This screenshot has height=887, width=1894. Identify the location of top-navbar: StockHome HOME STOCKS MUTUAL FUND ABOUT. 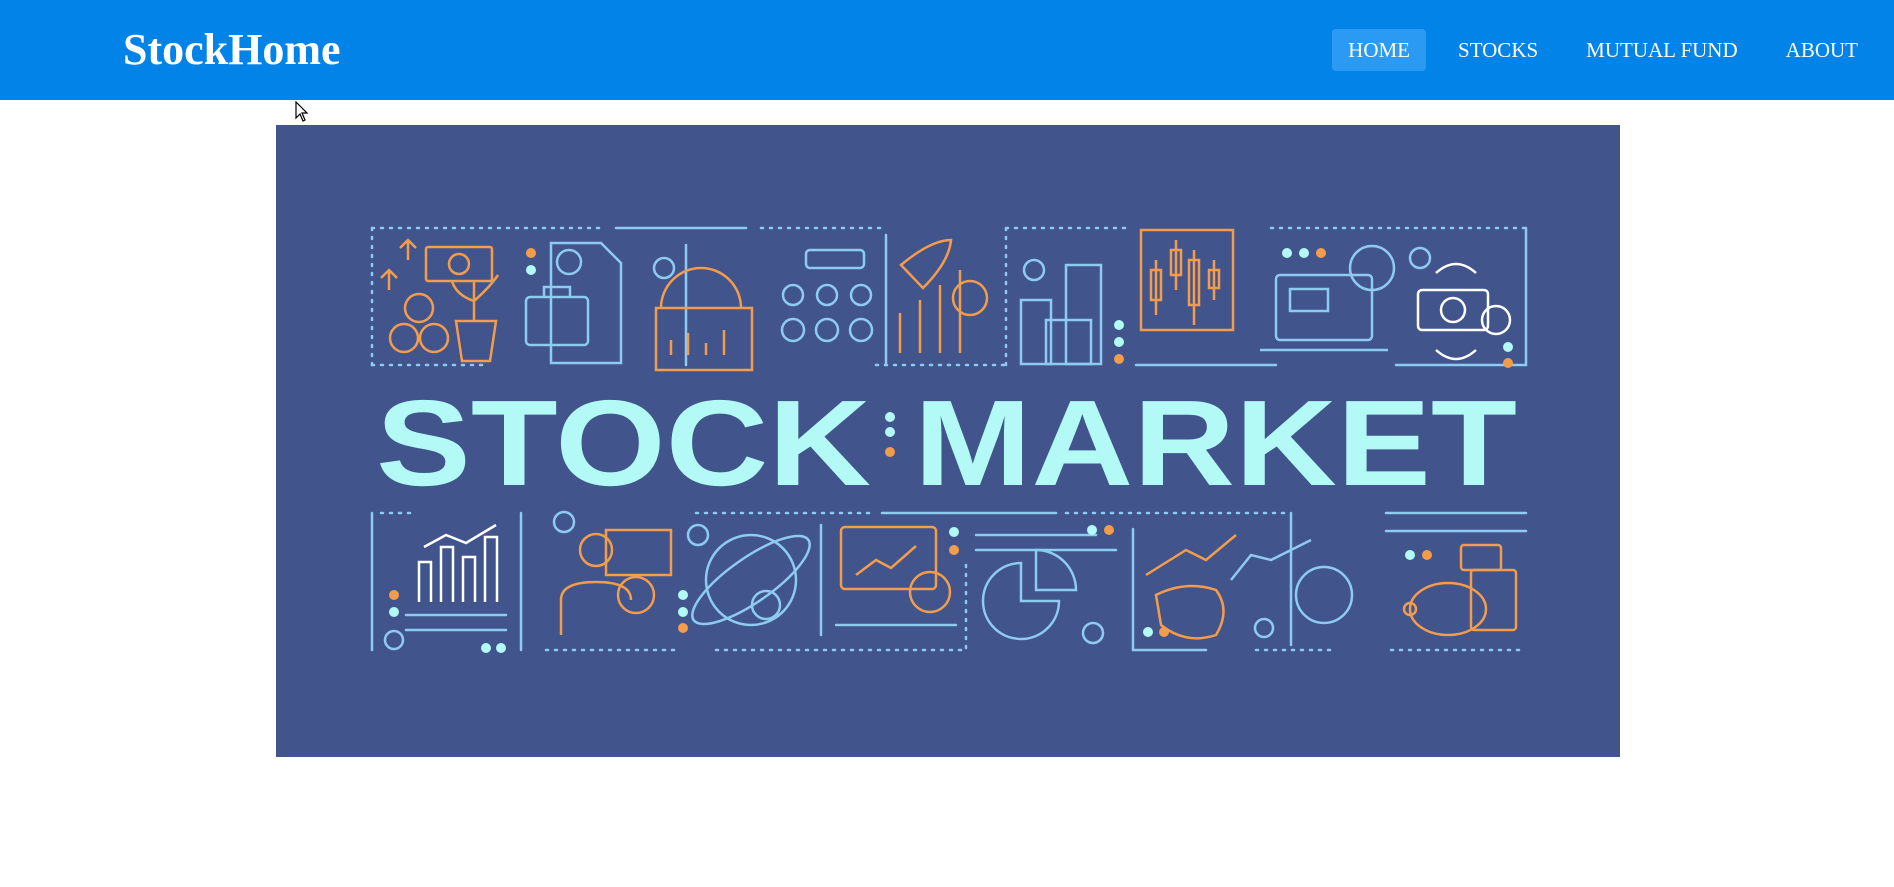
(947, 50).